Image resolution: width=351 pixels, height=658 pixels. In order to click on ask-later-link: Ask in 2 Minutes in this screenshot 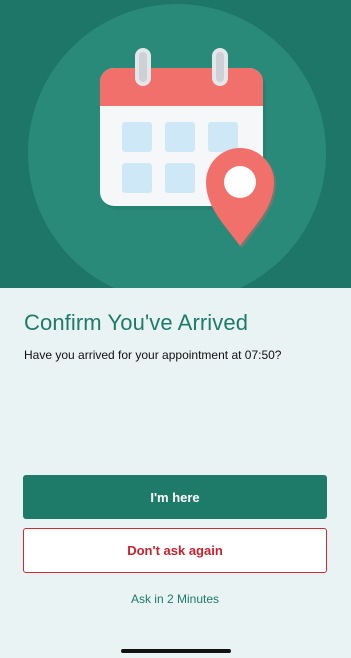, I will do `click(175, 599)`.